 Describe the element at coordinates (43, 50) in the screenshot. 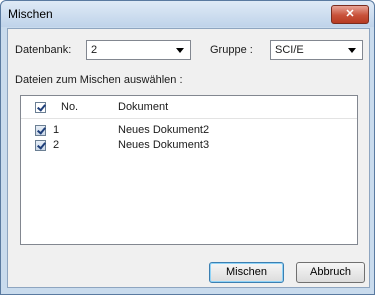

I see `database-label: Datenbank:` at that location.